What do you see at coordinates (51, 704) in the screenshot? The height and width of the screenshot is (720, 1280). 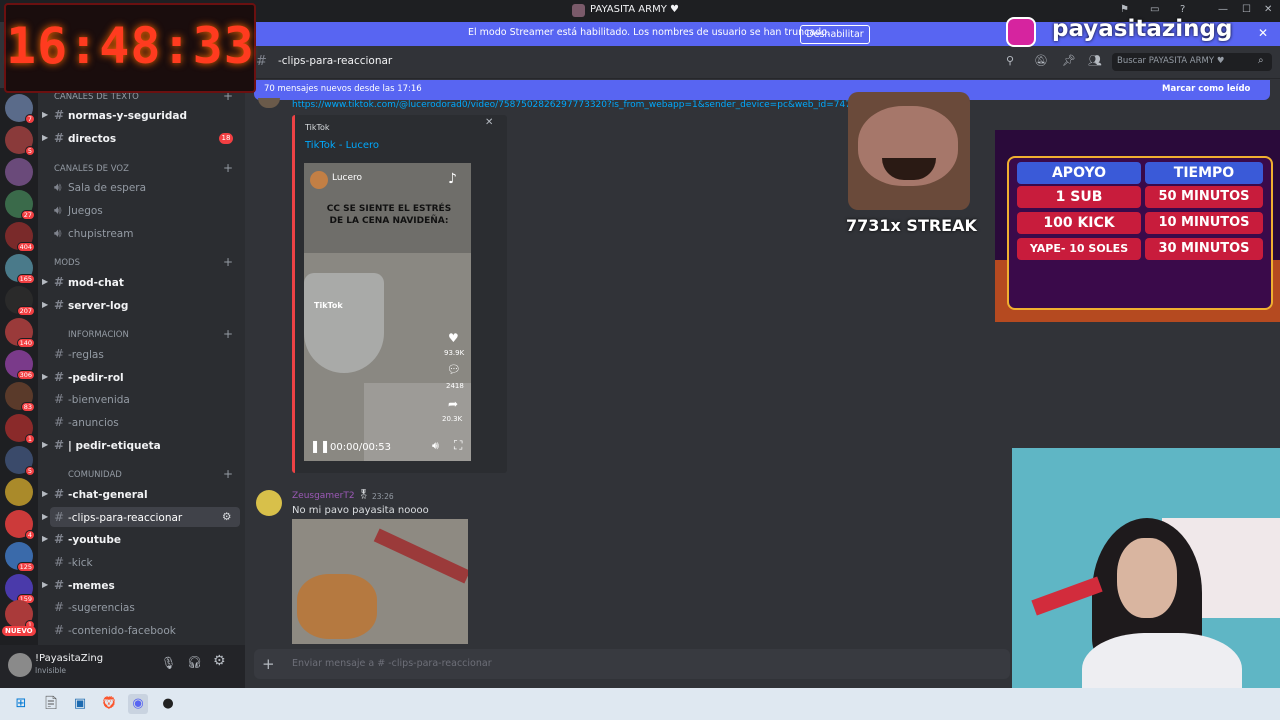 I see `file-explorer-icon: 📄︎` at bounding box center [51, 704].